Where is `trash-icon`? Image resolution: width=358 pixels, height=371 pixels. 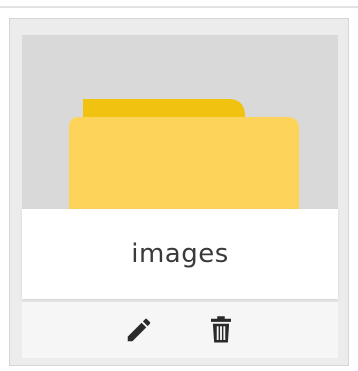
trash-icon is located at coordinates (221, 329).